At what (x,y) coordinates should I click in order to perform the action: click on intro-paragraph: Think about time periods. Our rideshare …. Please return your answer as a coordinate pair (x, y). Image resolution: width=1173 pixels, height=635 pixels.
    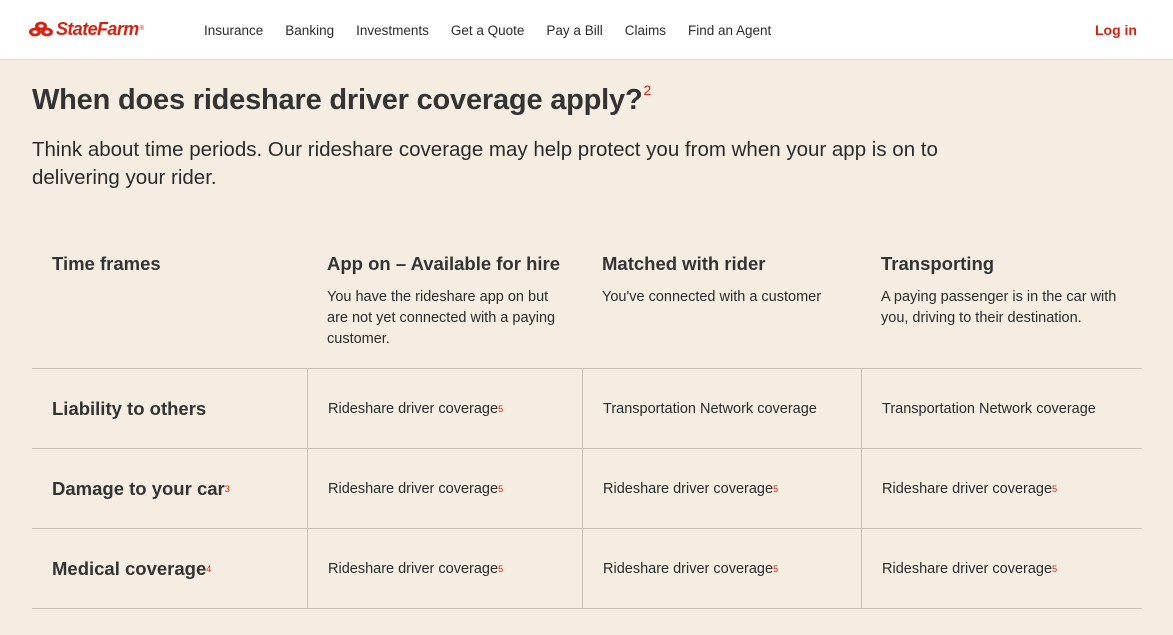
    Looking at the image, I should click on (485, 163).